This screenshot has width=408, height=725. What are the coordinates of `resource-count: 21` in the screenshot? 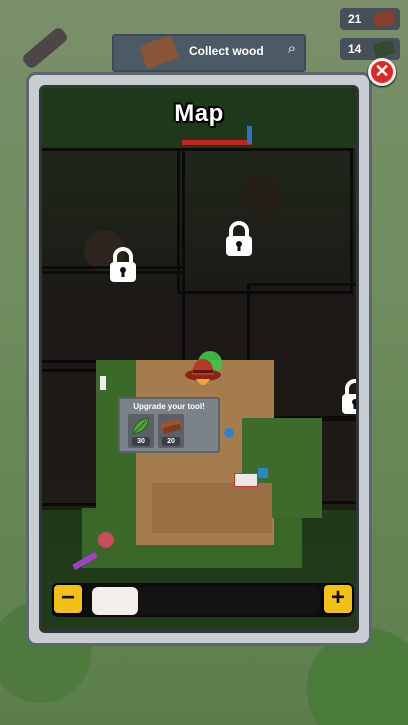 It's located at (355, 19).